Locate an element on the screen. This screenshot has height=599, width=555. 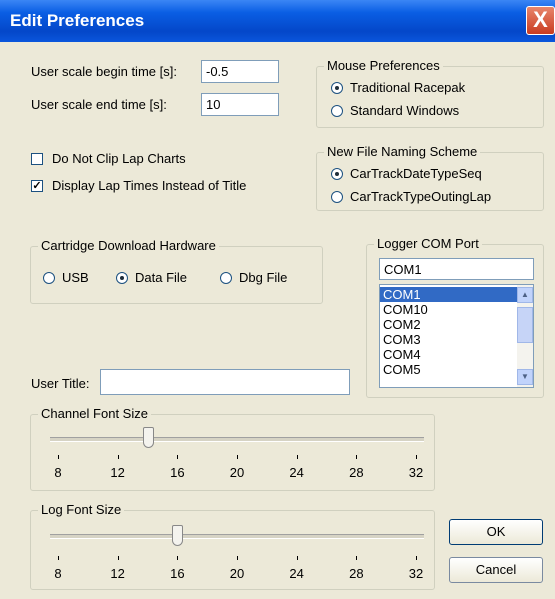
radio-label: Dbg File is located at coordinates (263, 277).